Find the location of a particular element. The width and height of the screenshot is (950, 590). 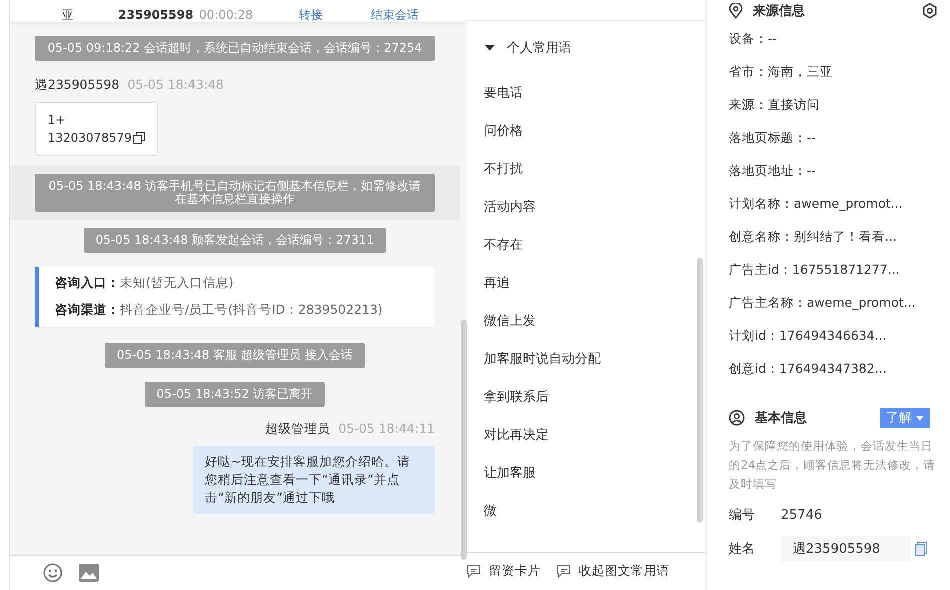

phrase-item: 对比再决定 is located at coordinates (581, 436).